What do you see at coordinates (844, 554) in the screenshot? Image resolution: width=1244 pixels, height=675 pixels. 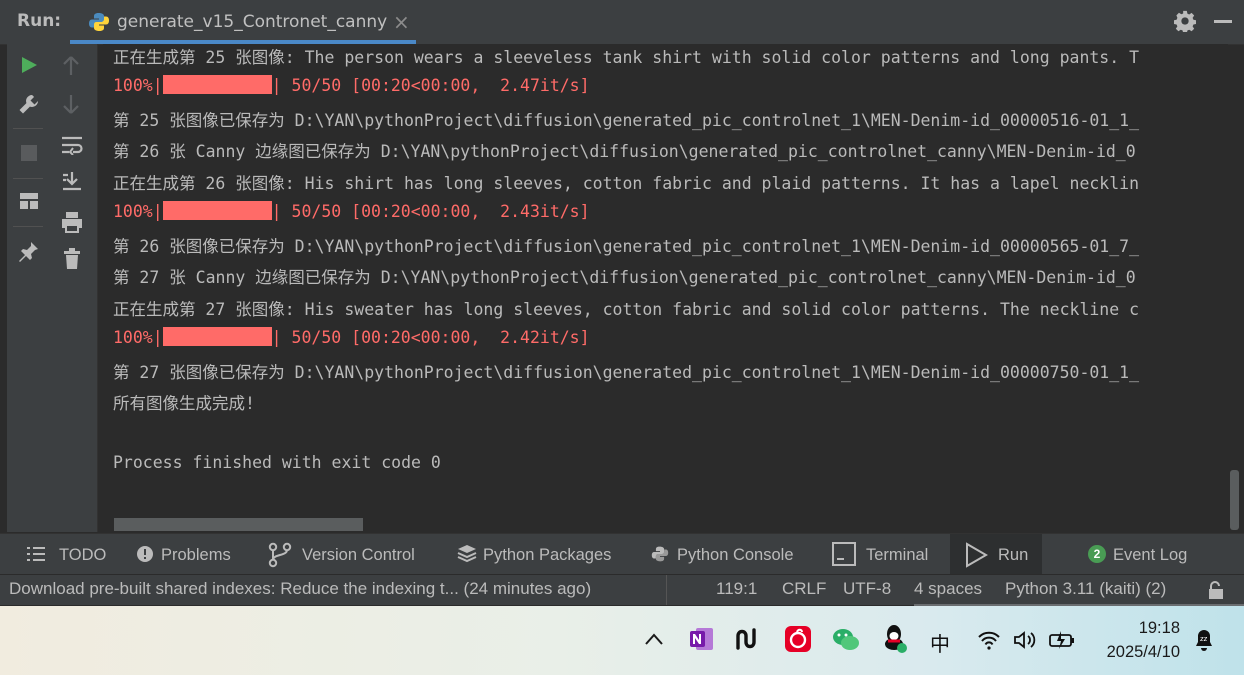 I see `terminal-icon` at bounding box center [844, 554].